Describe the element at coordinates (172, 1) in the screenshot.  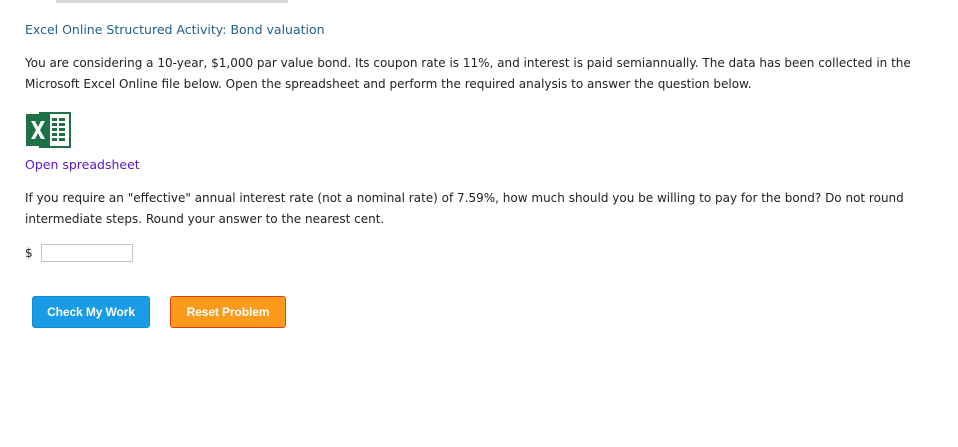
I see `top-divider` at that location.